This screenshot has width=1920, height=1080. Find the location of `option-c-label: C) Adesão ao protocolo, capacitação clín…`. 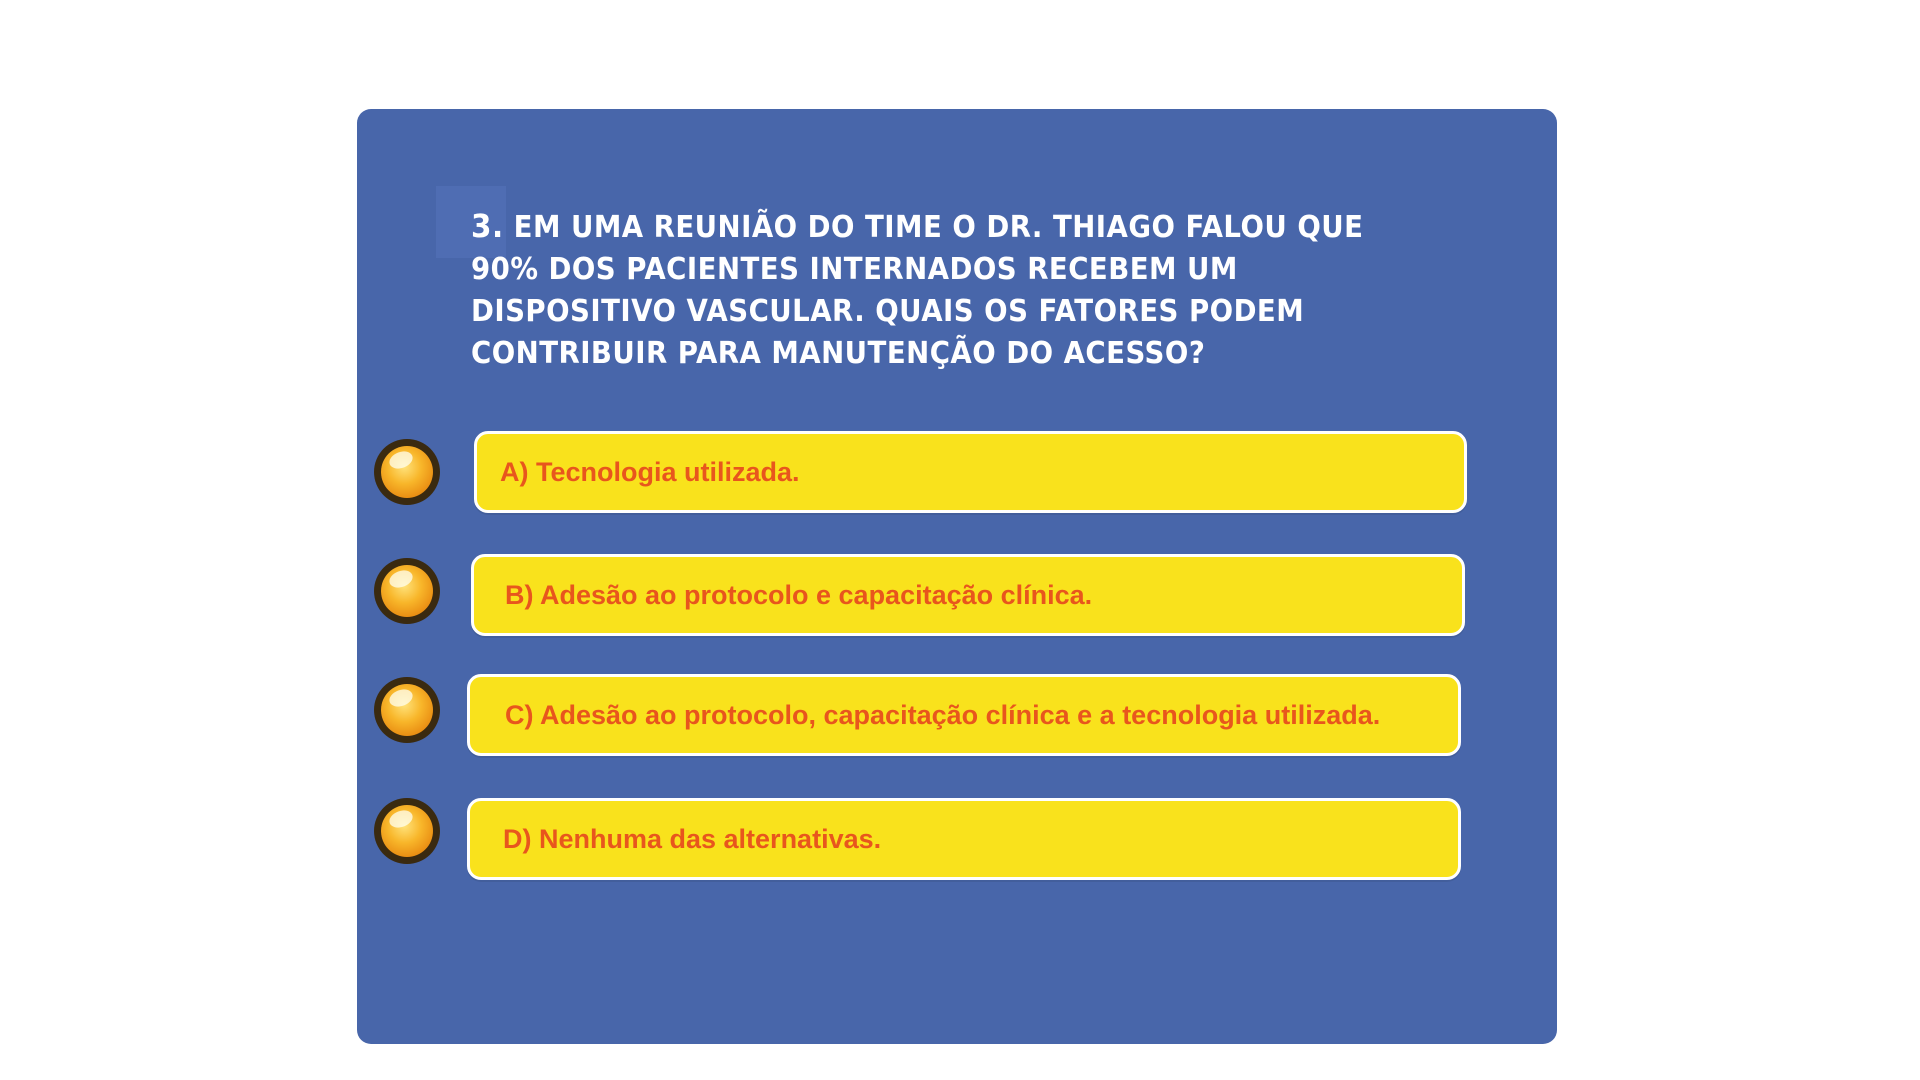

option-c-label: C) Adesão ao protocolo, capacitação clín… is located at coordinates (943, 715).